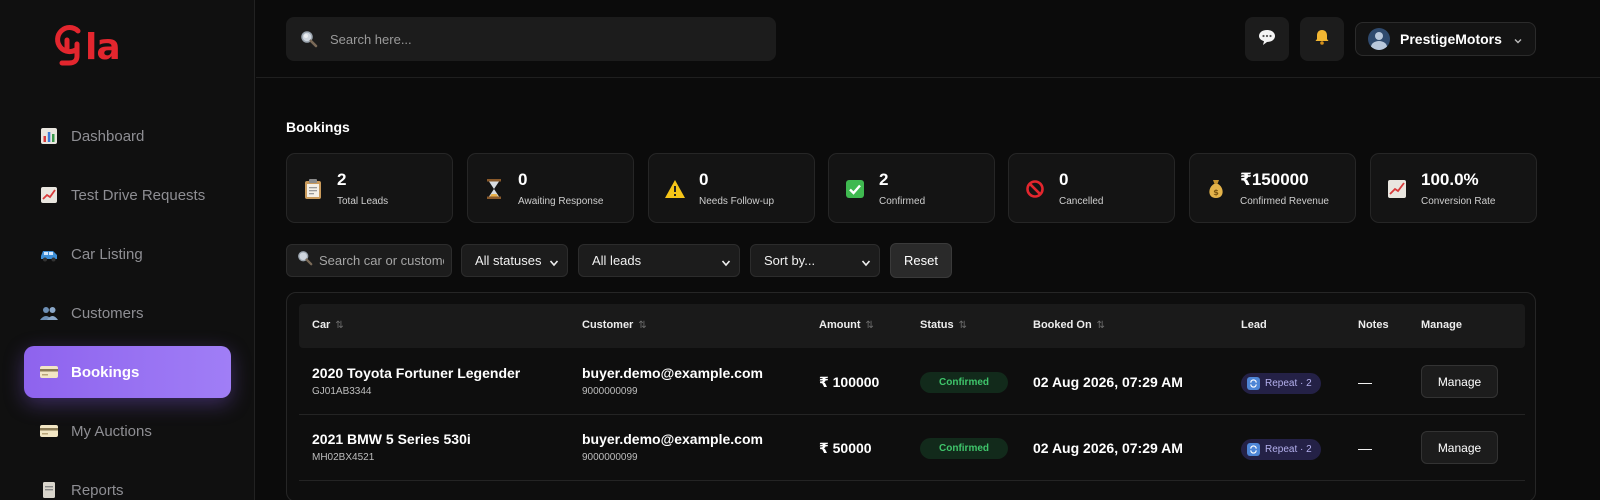  I want to click on status-filter-select: All statuses, so click(514, 260).